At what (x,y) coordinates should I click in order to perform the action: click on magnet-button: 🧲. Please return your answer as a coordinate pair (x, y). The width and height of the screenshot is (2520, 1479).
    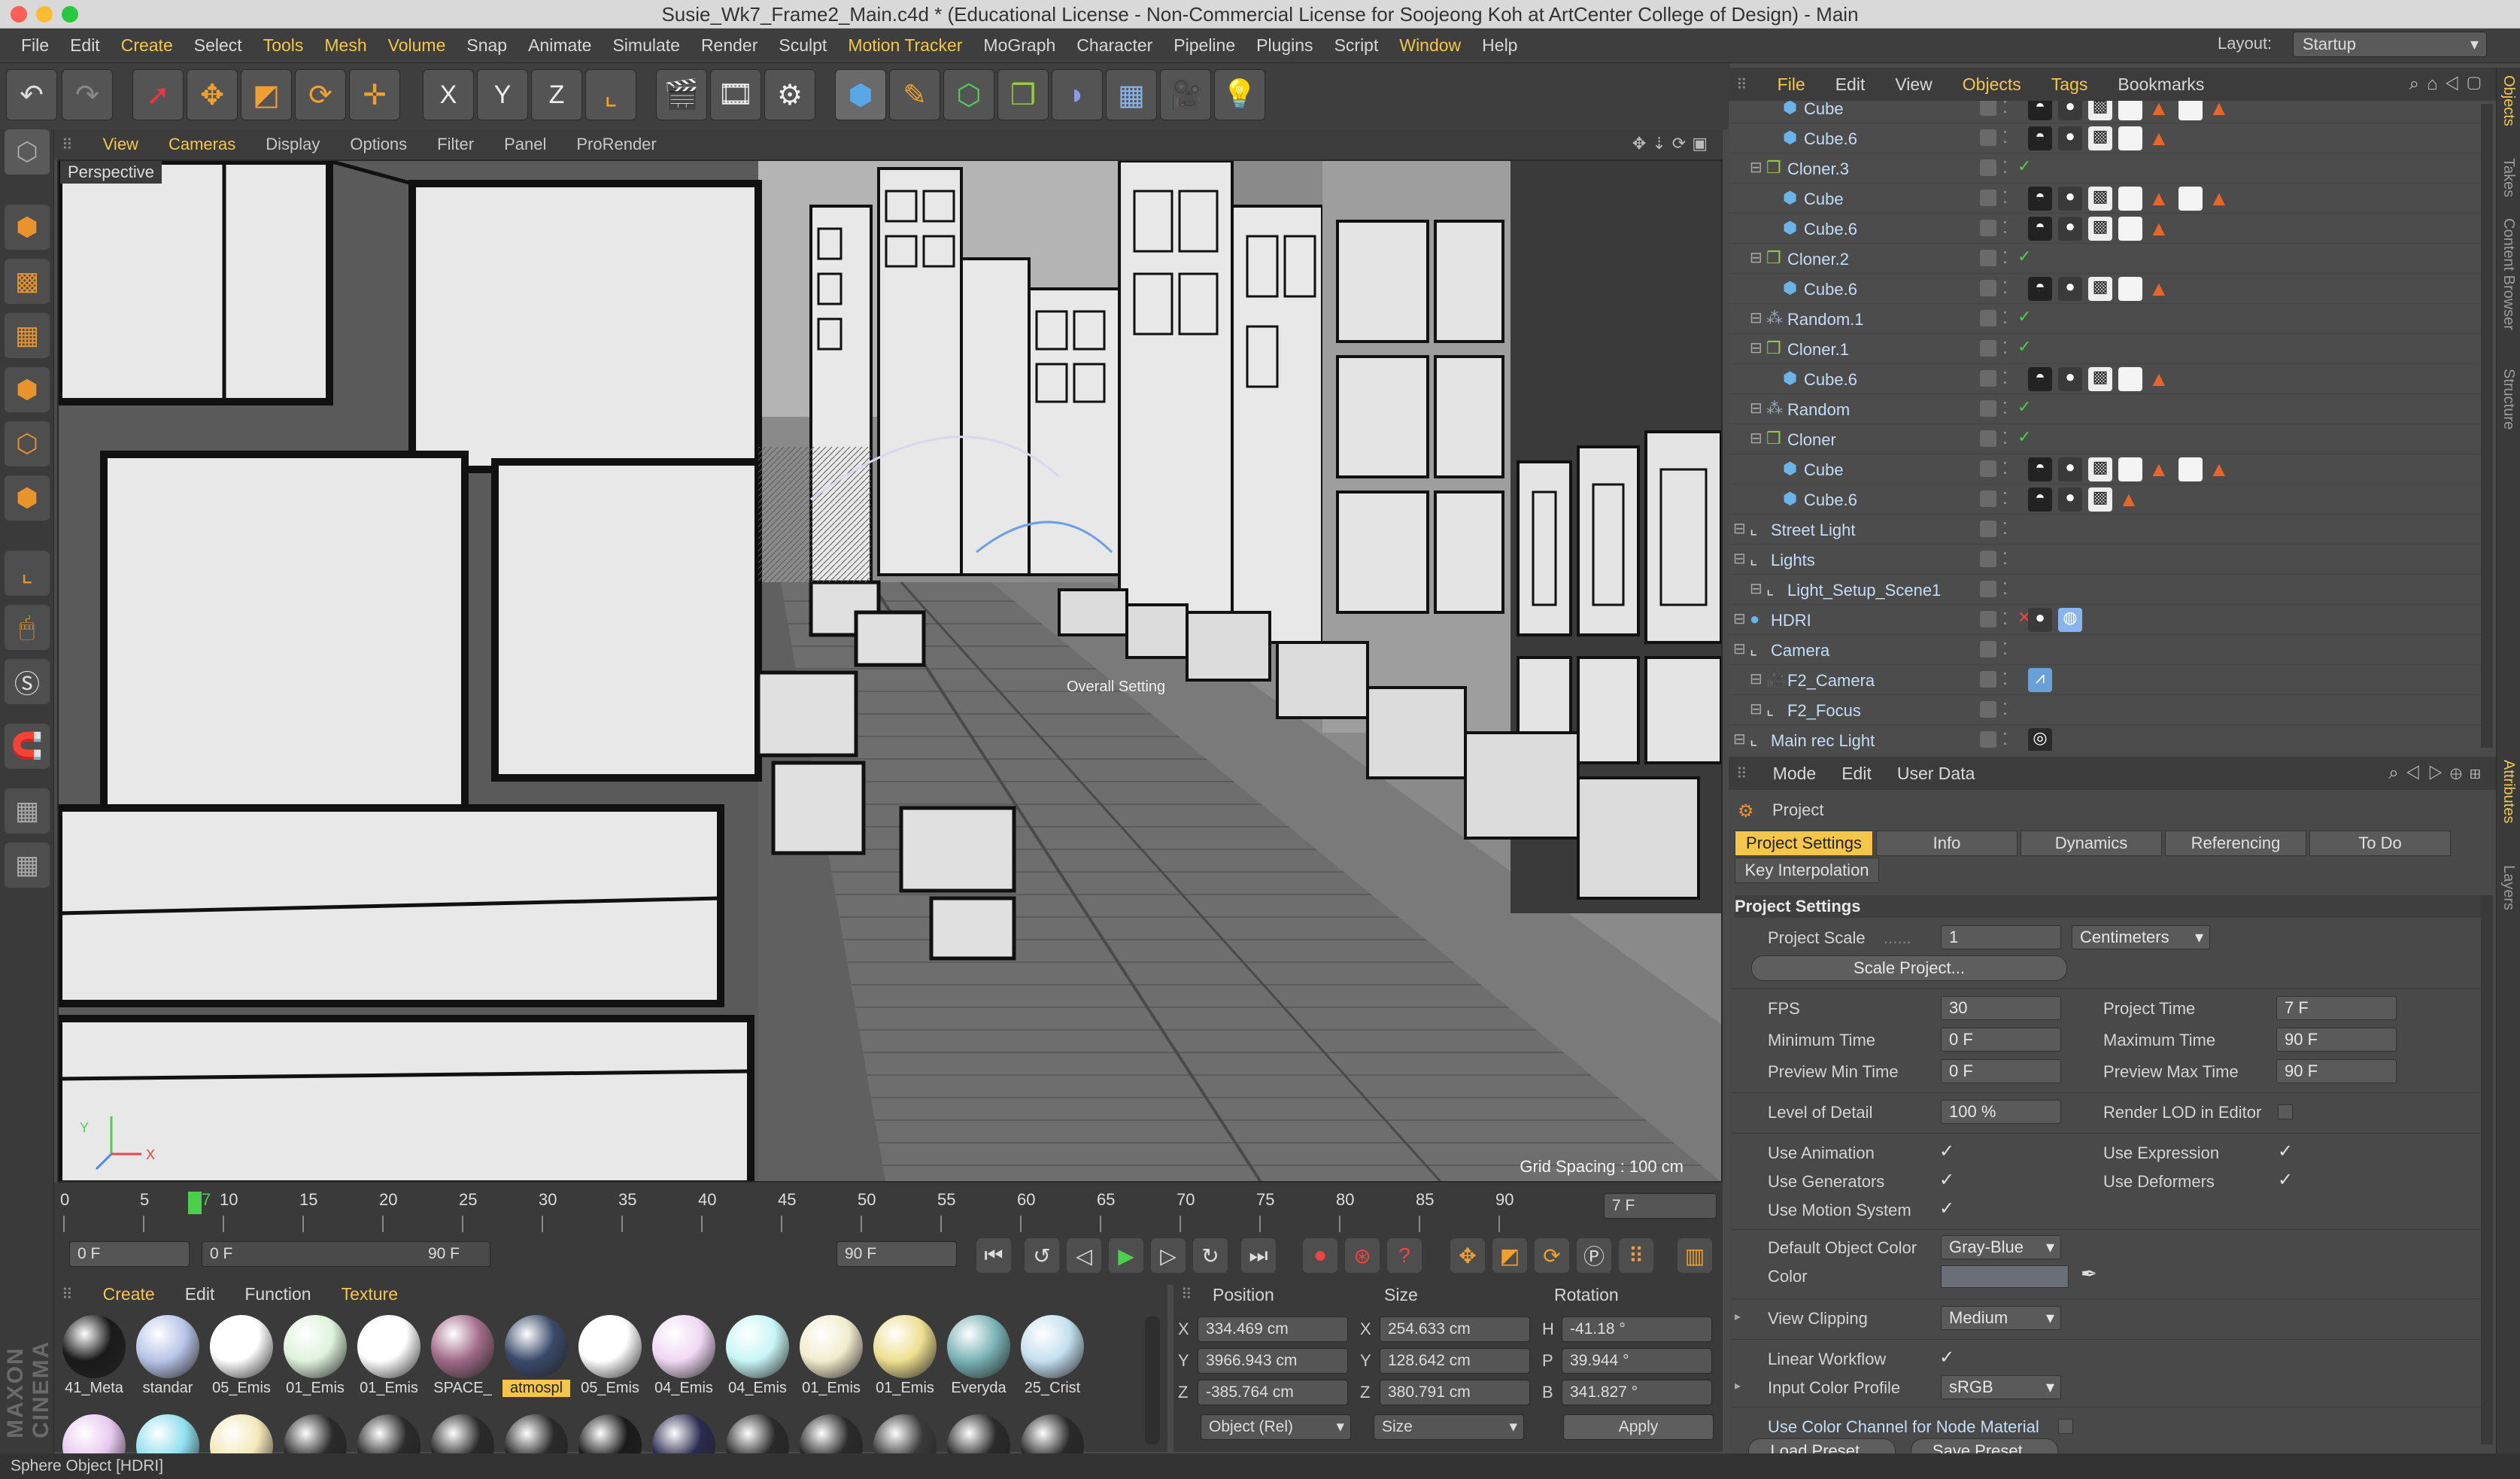
    Looking at the image, I should click on (27, 746).